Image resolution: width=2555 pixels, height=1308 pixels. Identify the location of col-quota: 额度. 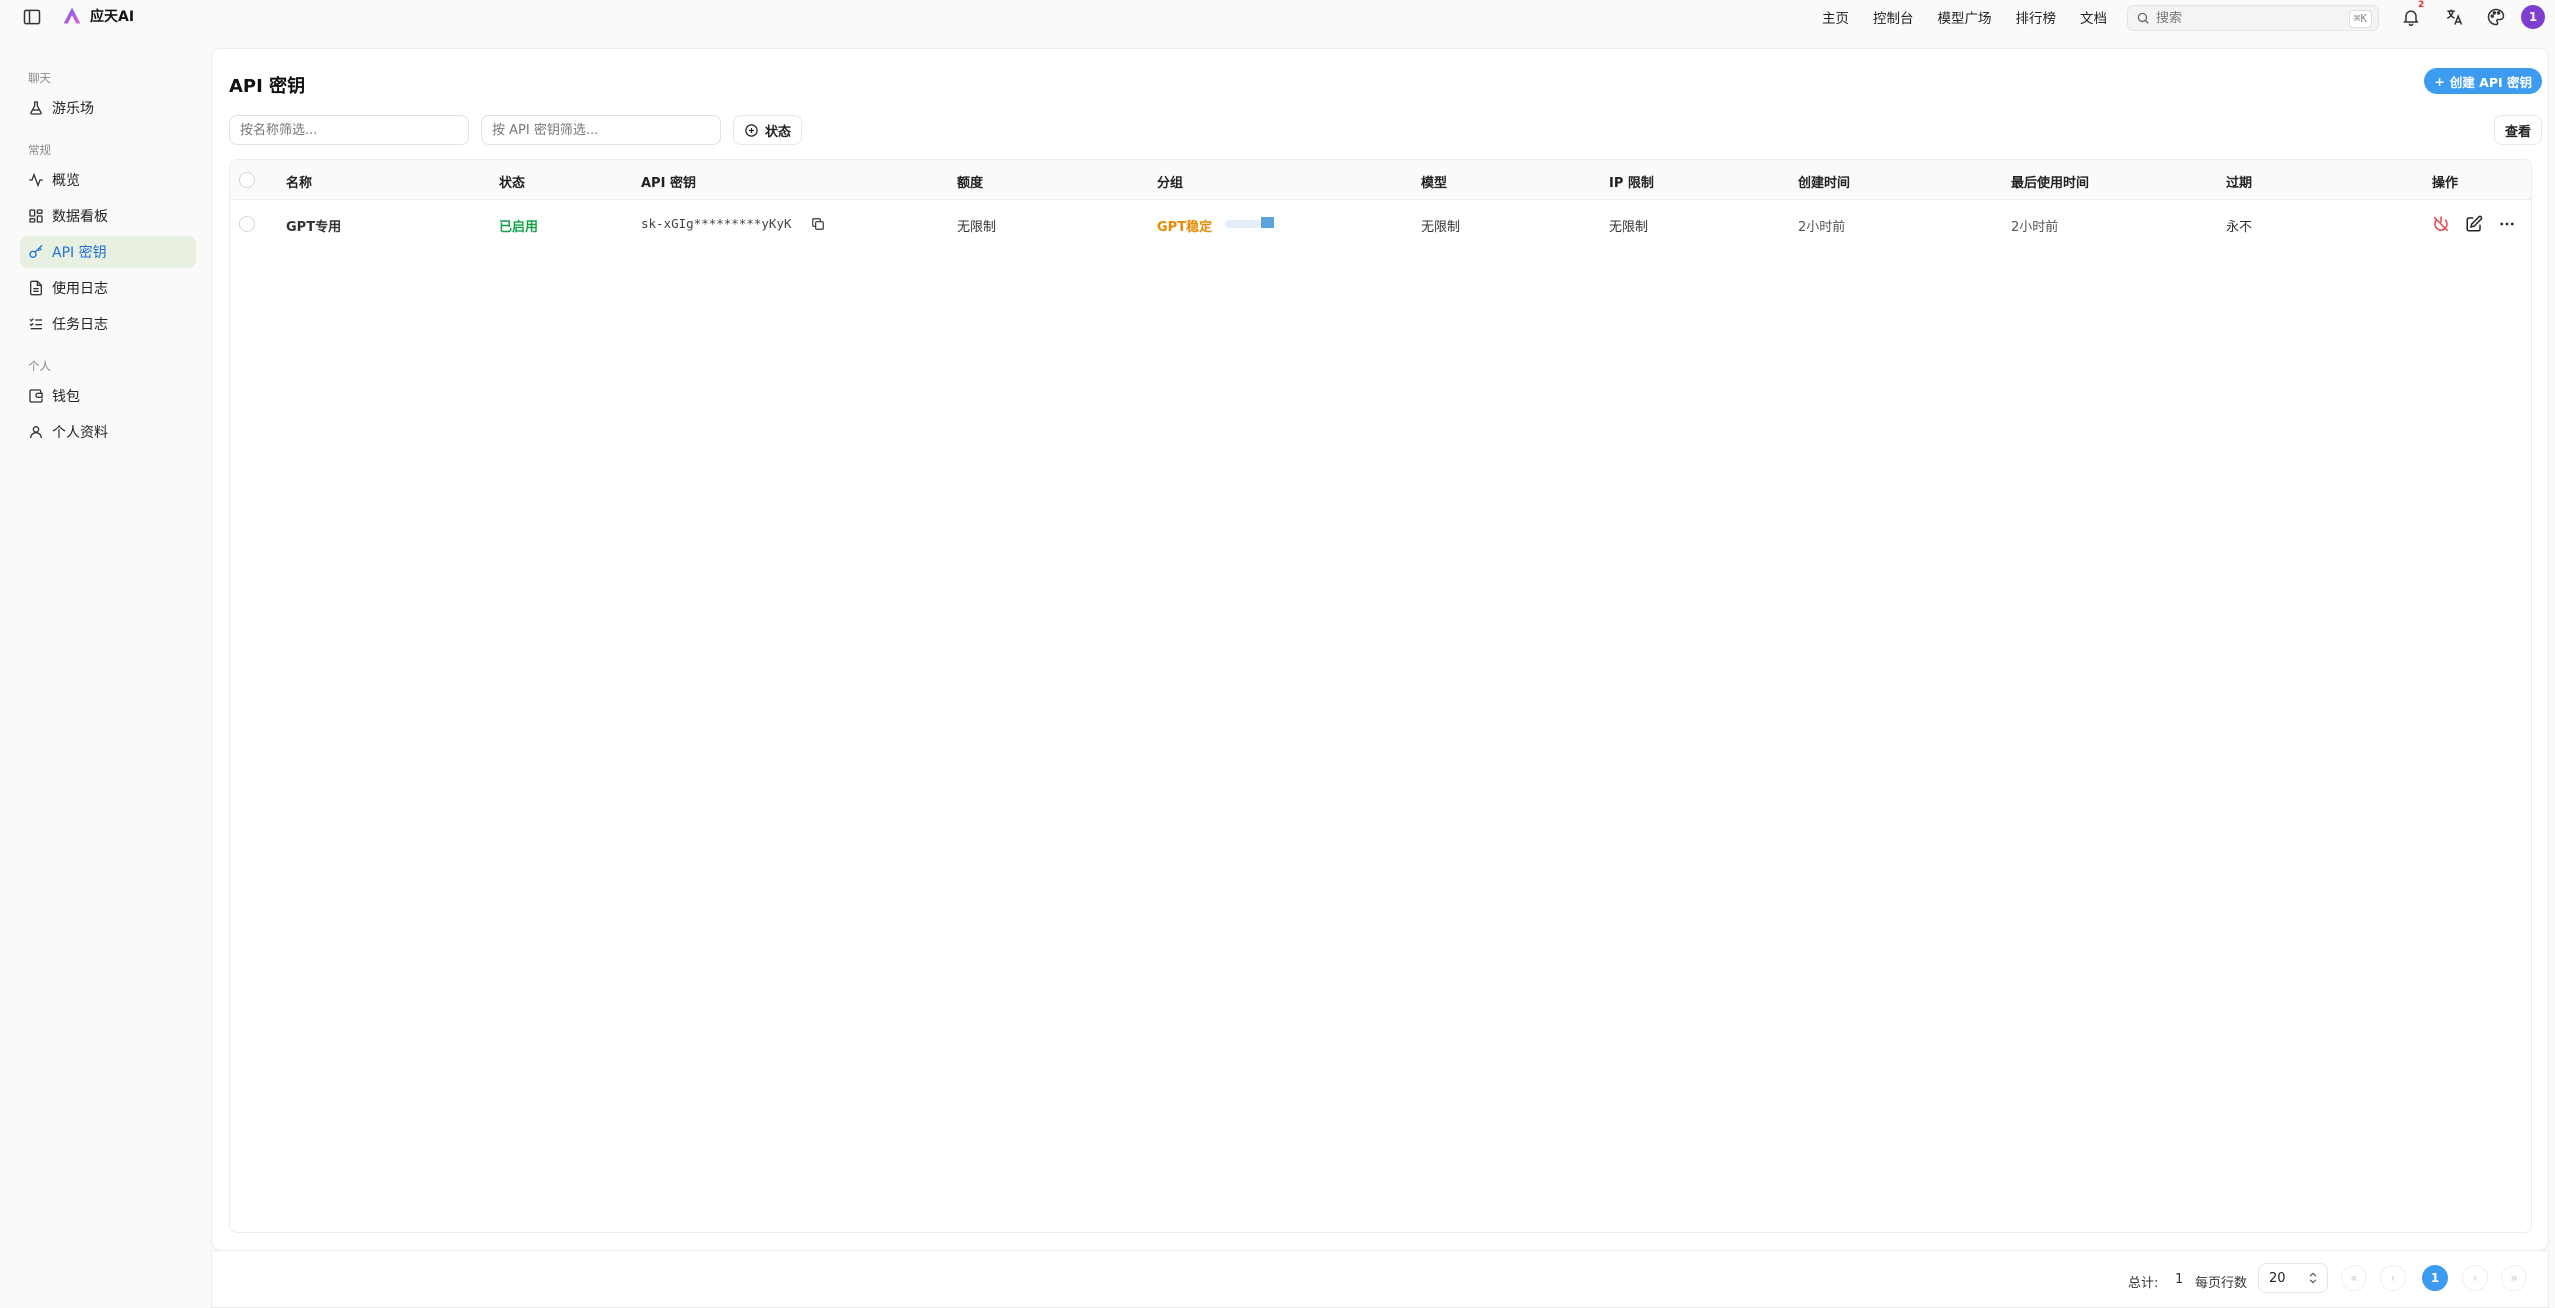
(970, 181).